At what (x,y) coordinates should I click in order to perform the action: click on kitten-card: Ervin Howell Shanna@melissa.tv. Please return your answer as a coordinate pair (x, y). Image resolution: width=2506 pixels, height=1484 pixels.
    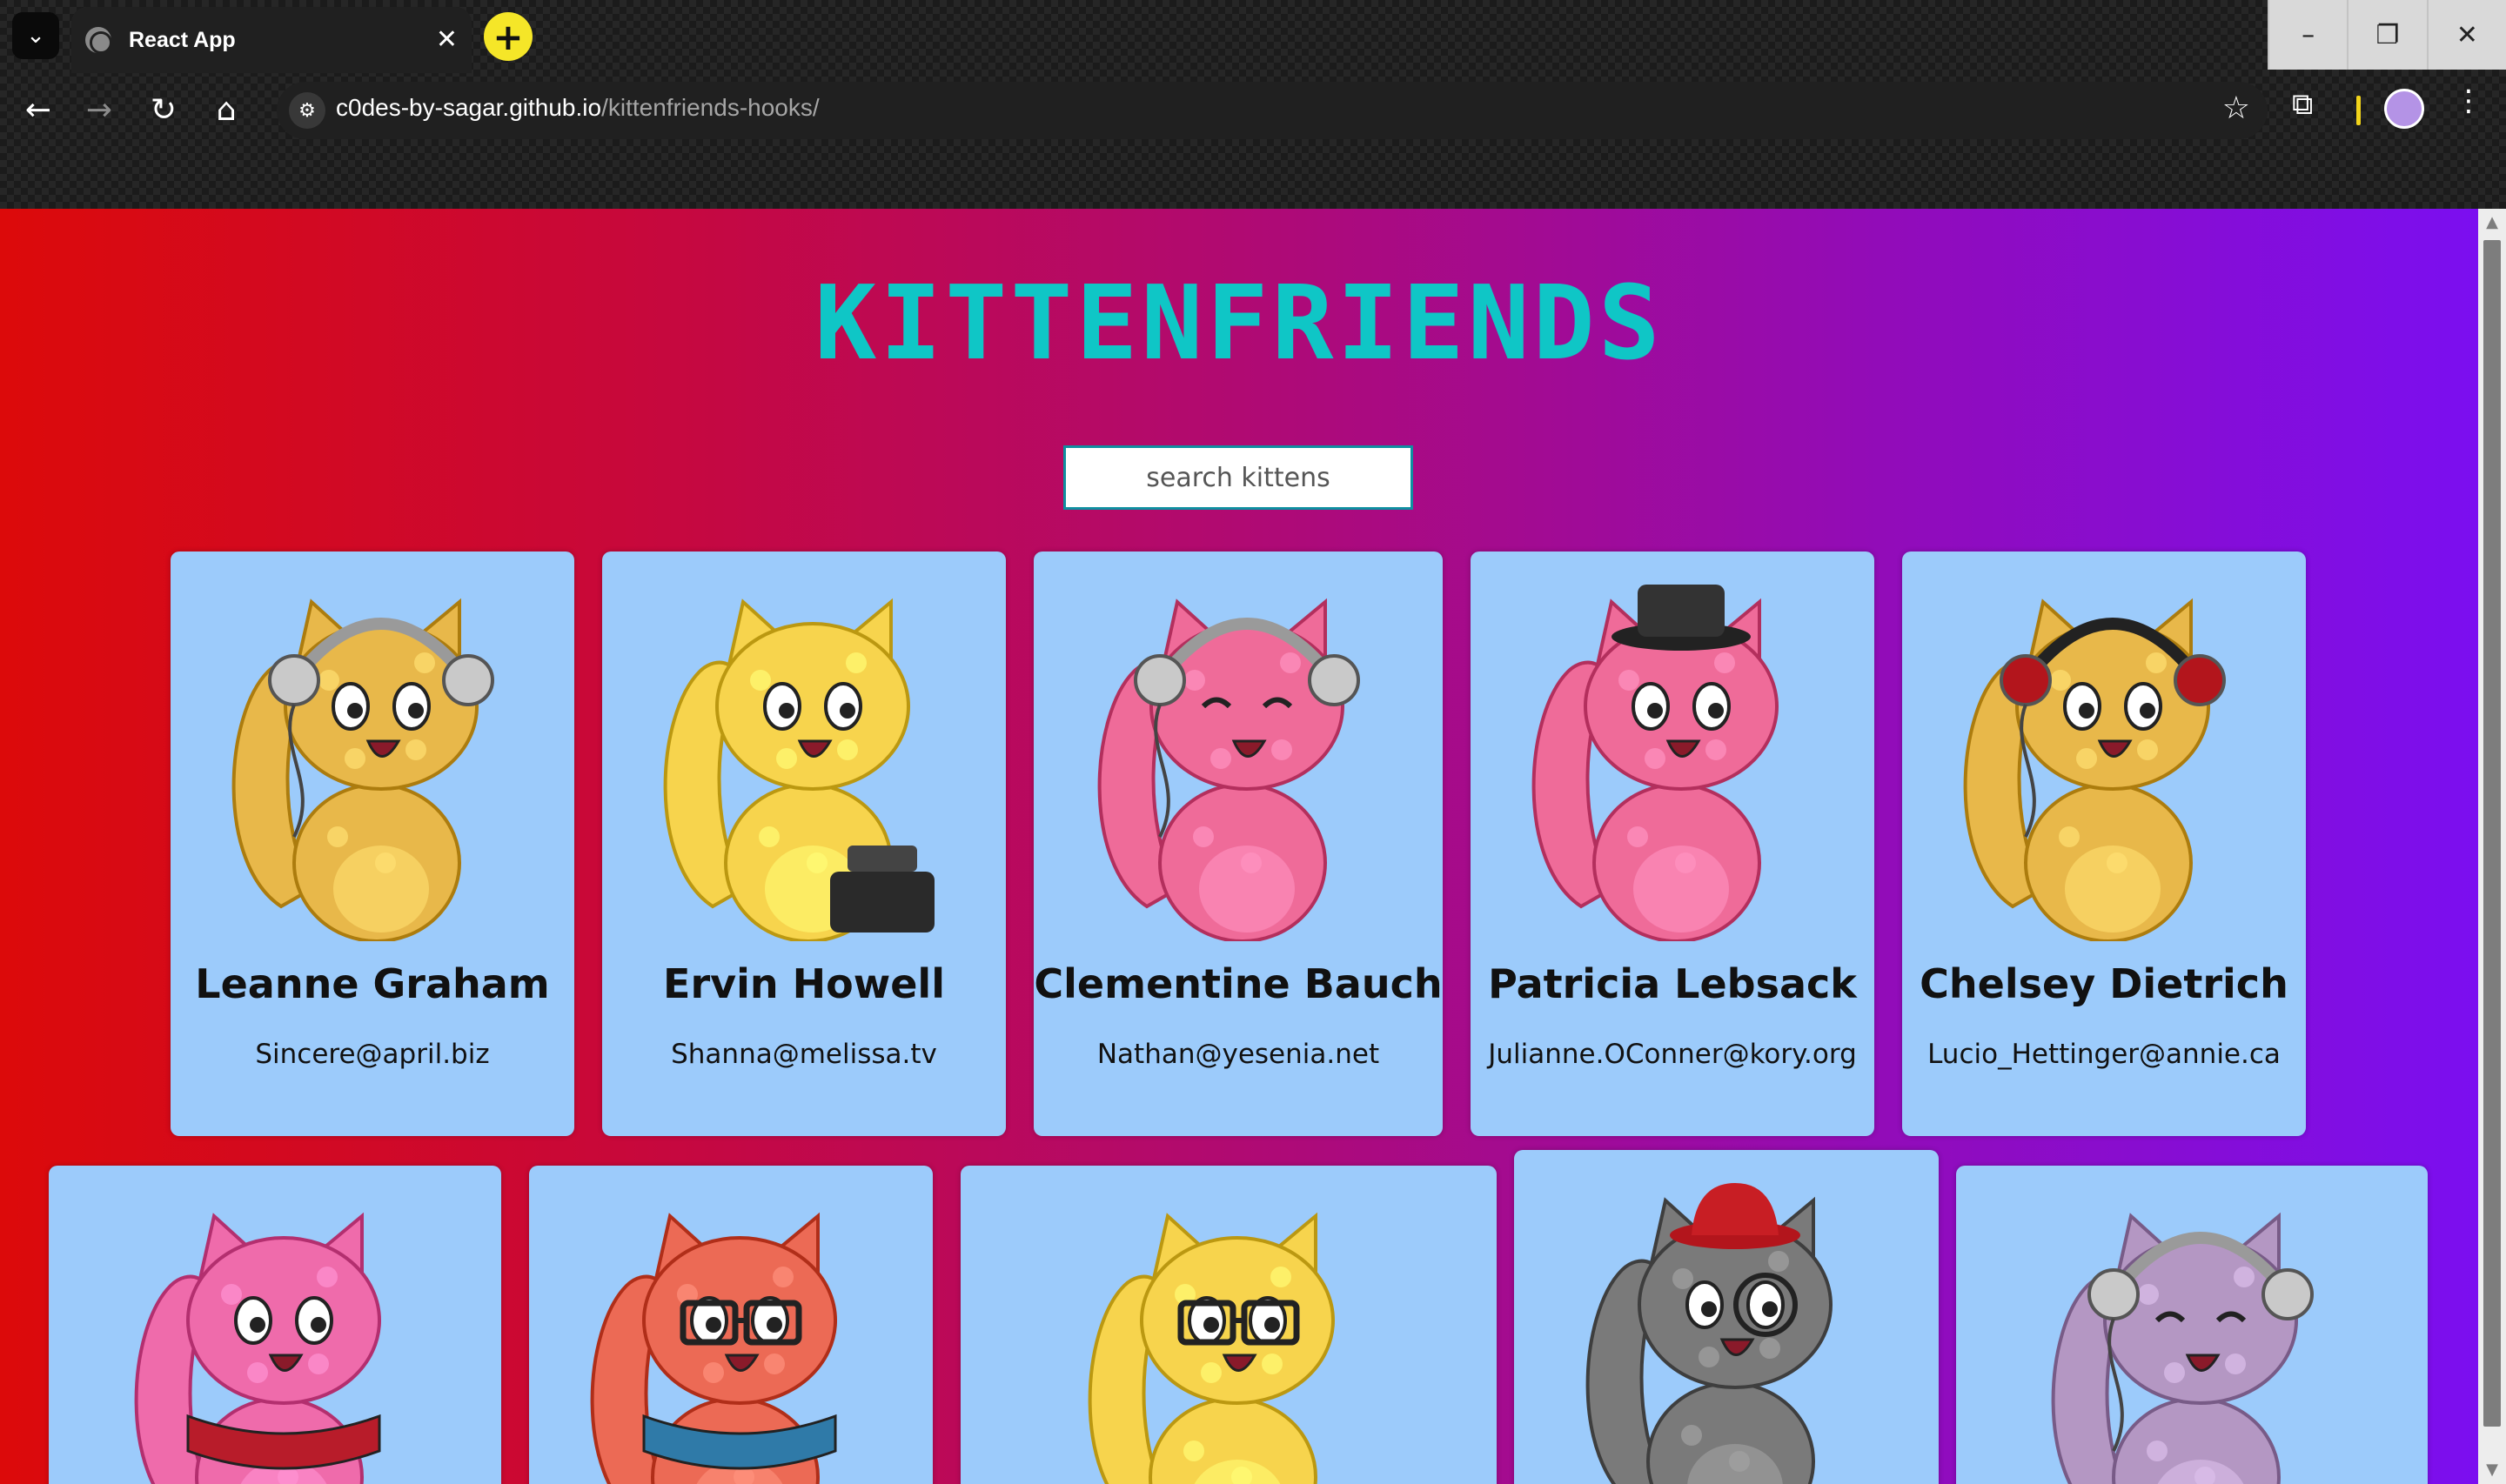
    Looking at the image, I should click on (804, 844).